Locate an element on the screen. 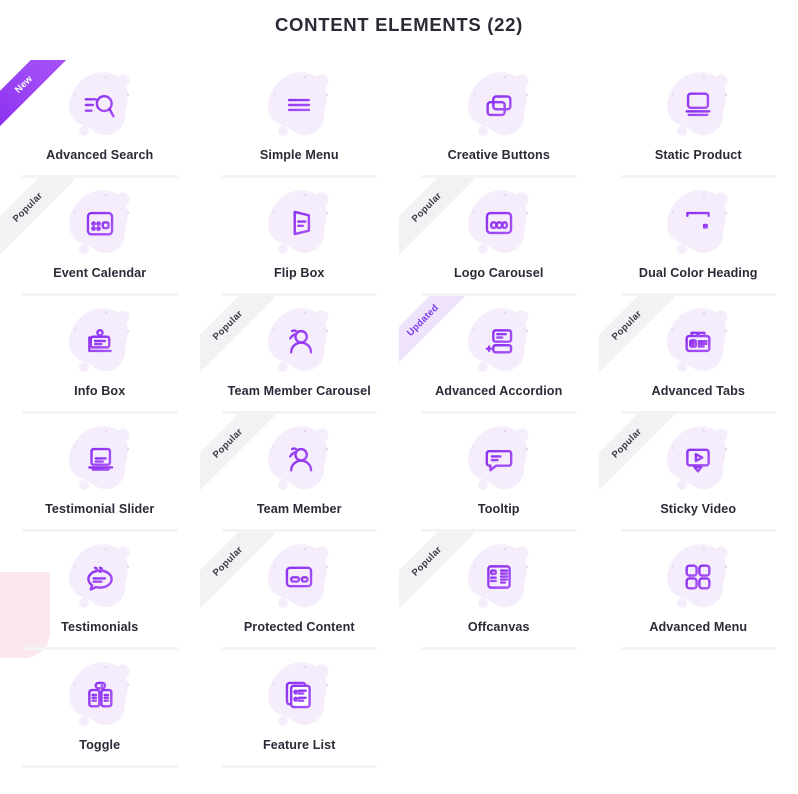 The image size is (798, 794). monitor-product-icon is located at coordinates (698, 105).